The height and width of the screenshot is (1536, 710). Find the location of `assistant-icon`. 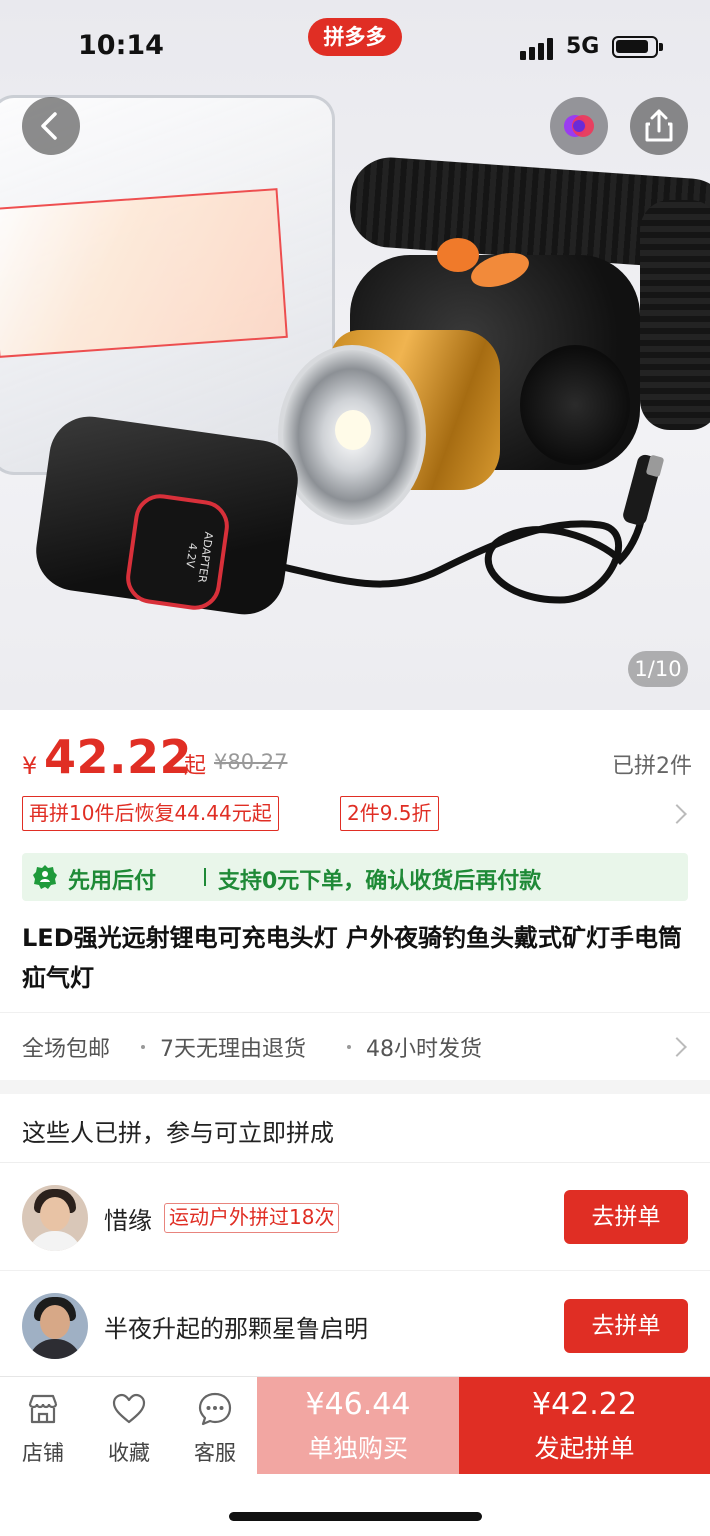

assistant-icon is located at coordinates (579, 126).